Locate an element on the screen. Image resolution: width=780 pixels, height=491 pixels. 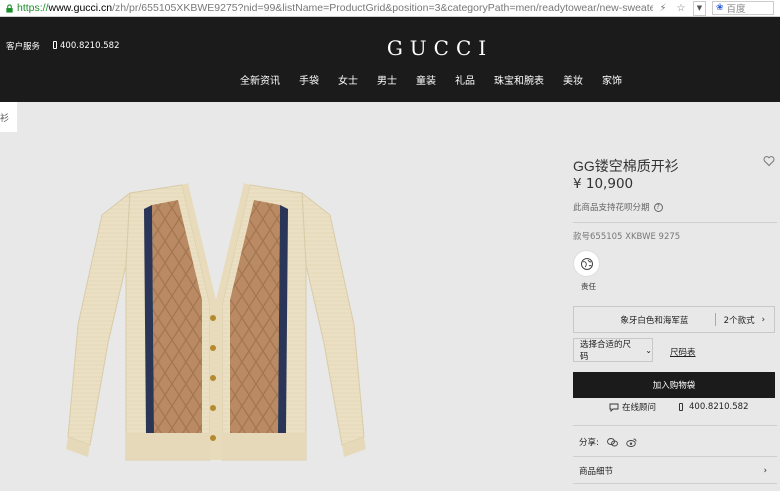
responsibility-label: 责任 is located at coordinates (588, 286).